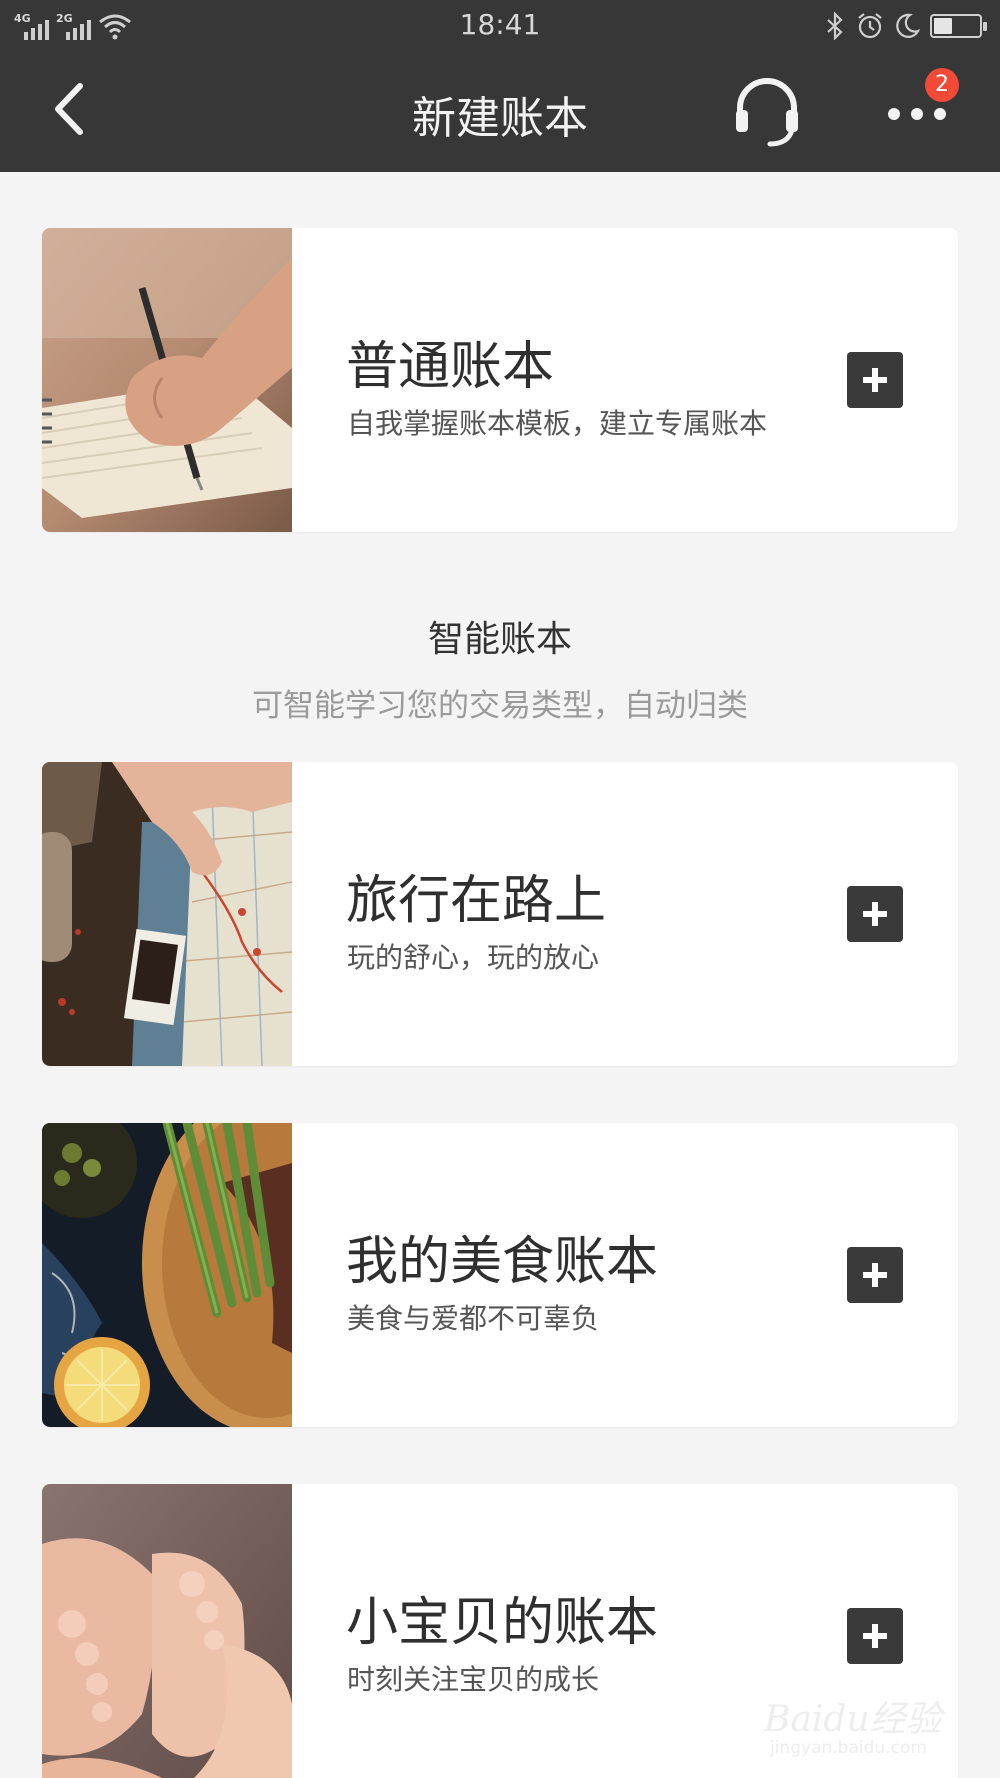  What do you see at coordinates (69, 109) in the screenshot?
I see `chevron-left-icon` at bounding box center [69, 109].